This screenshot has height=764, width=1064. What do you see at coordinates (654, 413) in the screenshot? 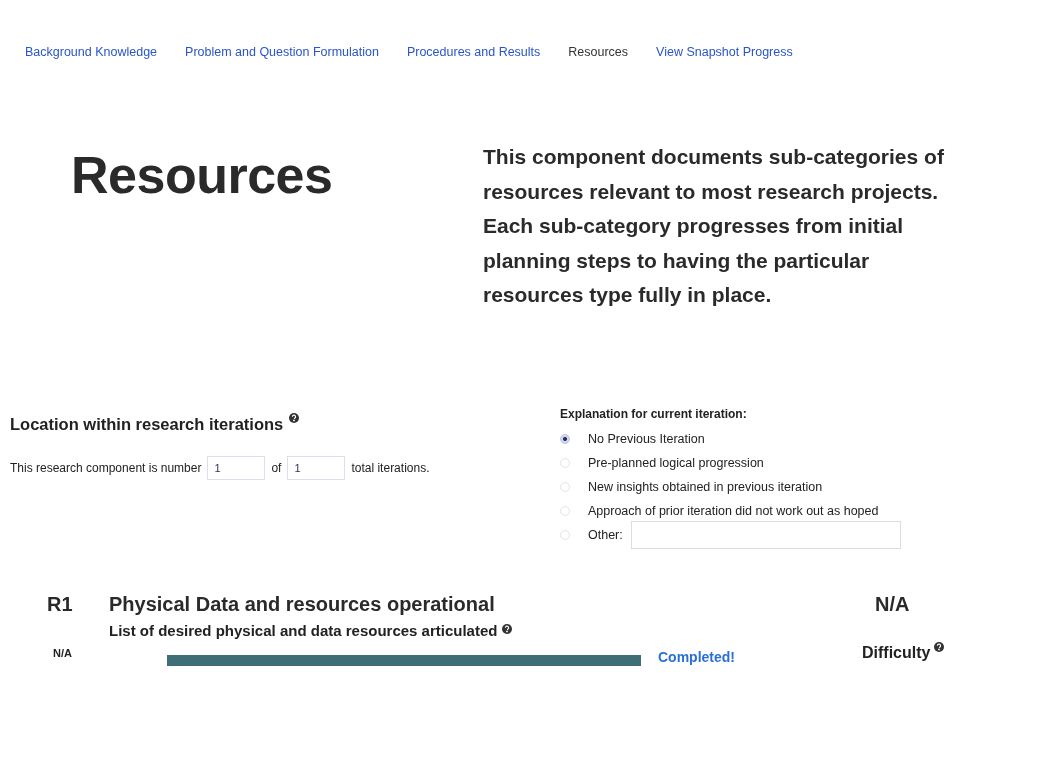
I see `section-title: Explanation for current iteration:` at bounding box center [654, 413].